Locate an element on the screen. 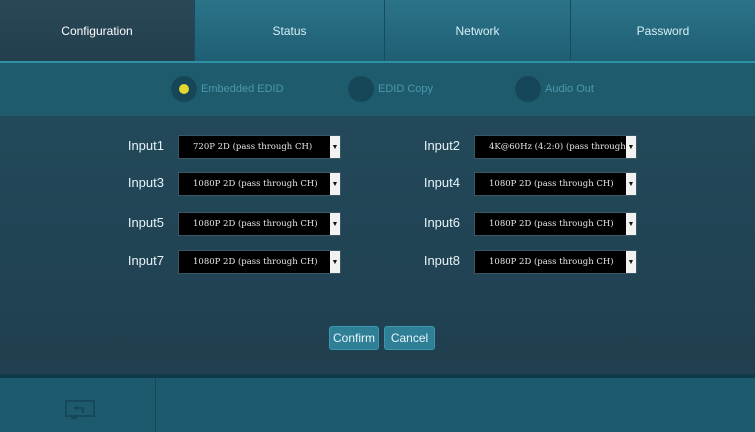 This screenshot has height=432, width=755. radio-edid-copy: EDID Copy is located at coordinates (390, 89).